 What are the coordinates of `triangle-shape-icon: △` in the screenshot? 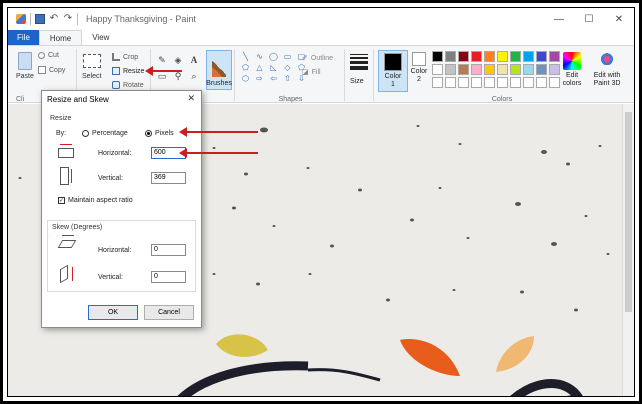 It's located at (259, 67).